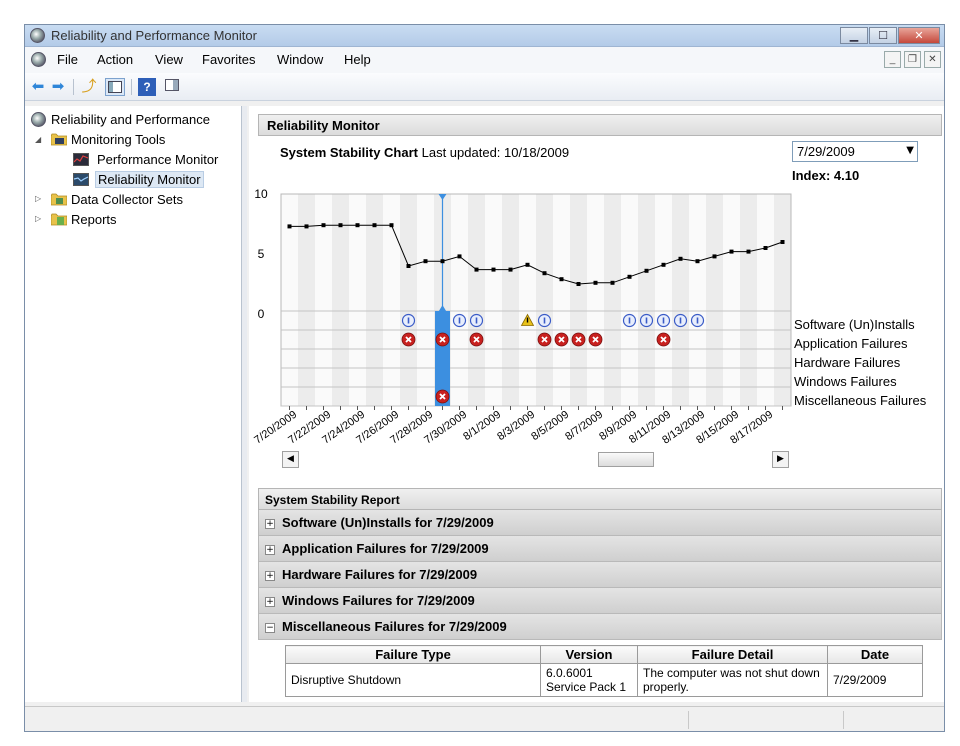  What do you see at coordinates (932, 59) in the screenshot?
I see `mdi-close-button: ✕` at bounding box center [932, 59].